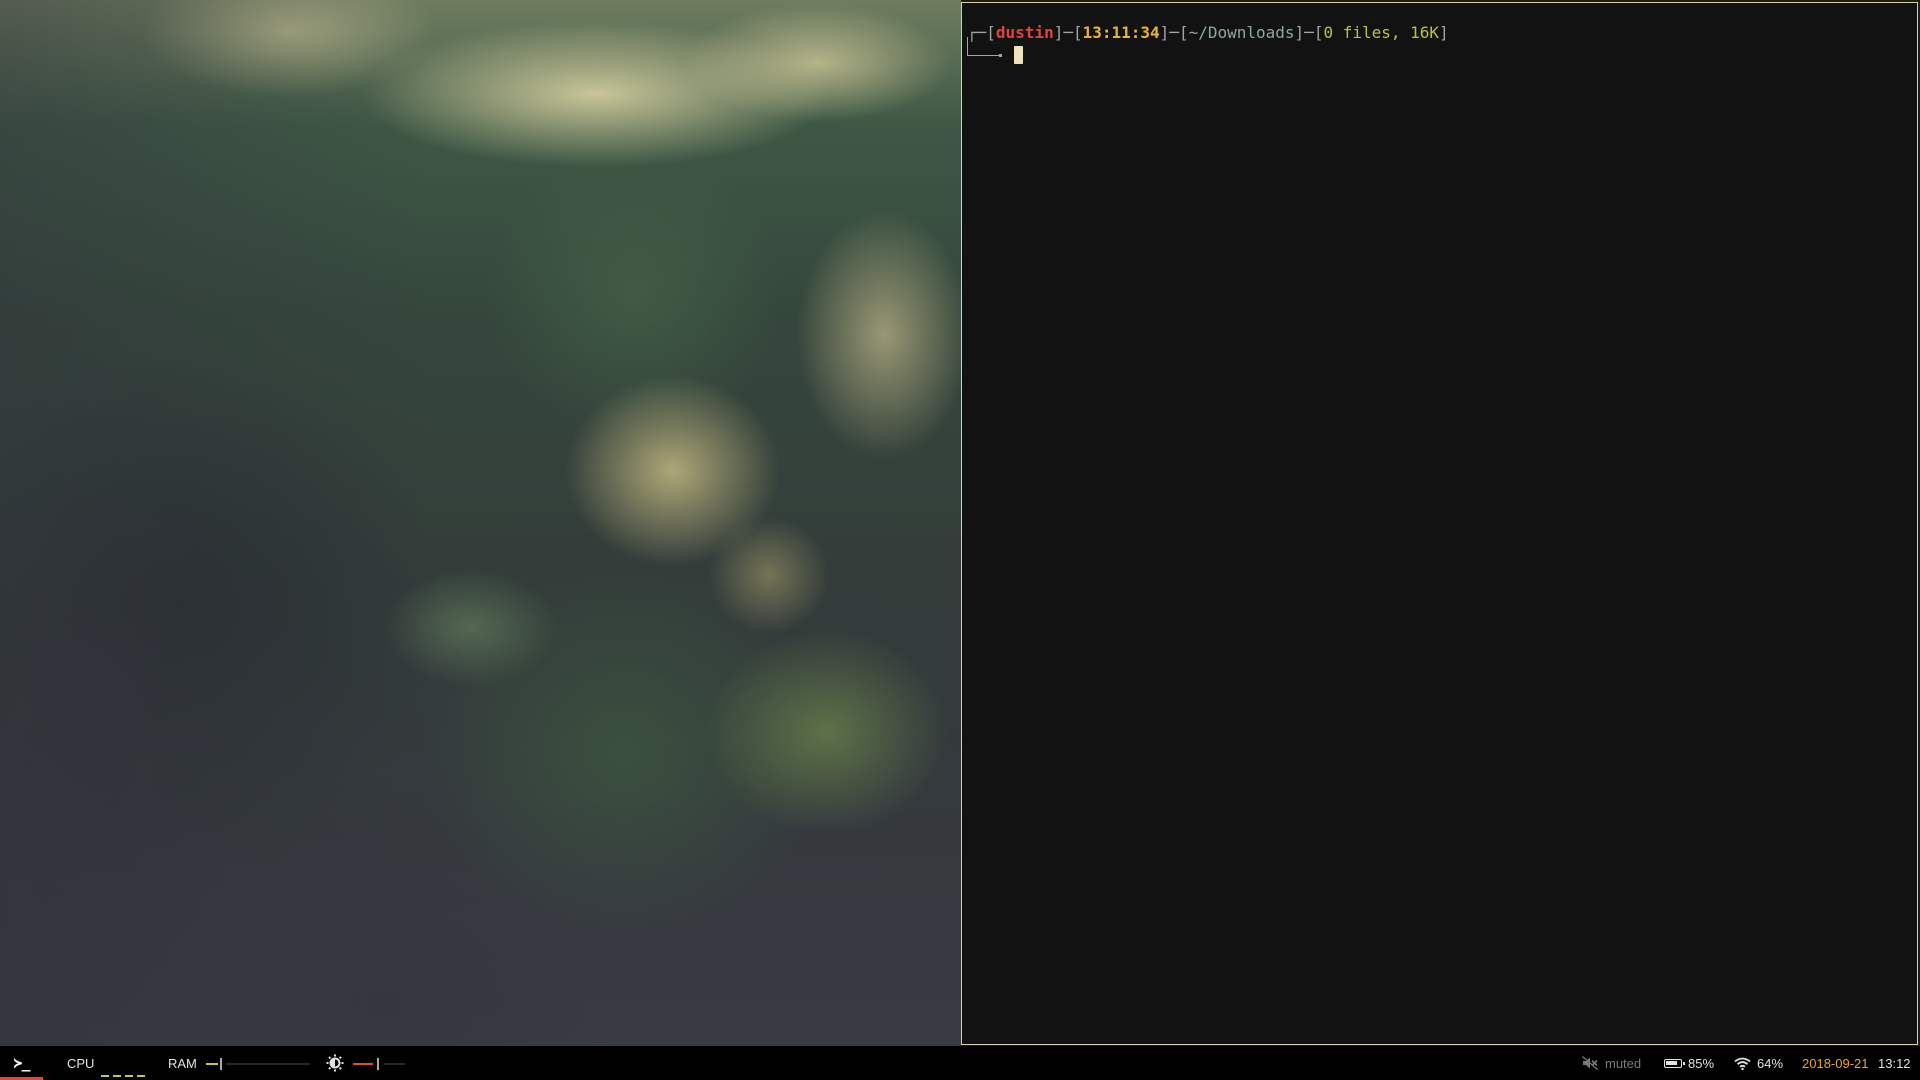  What do you see at coordinates (258, 1064) in the screenshot?
I see `ram-meter` at bounding box center [258, 1064].